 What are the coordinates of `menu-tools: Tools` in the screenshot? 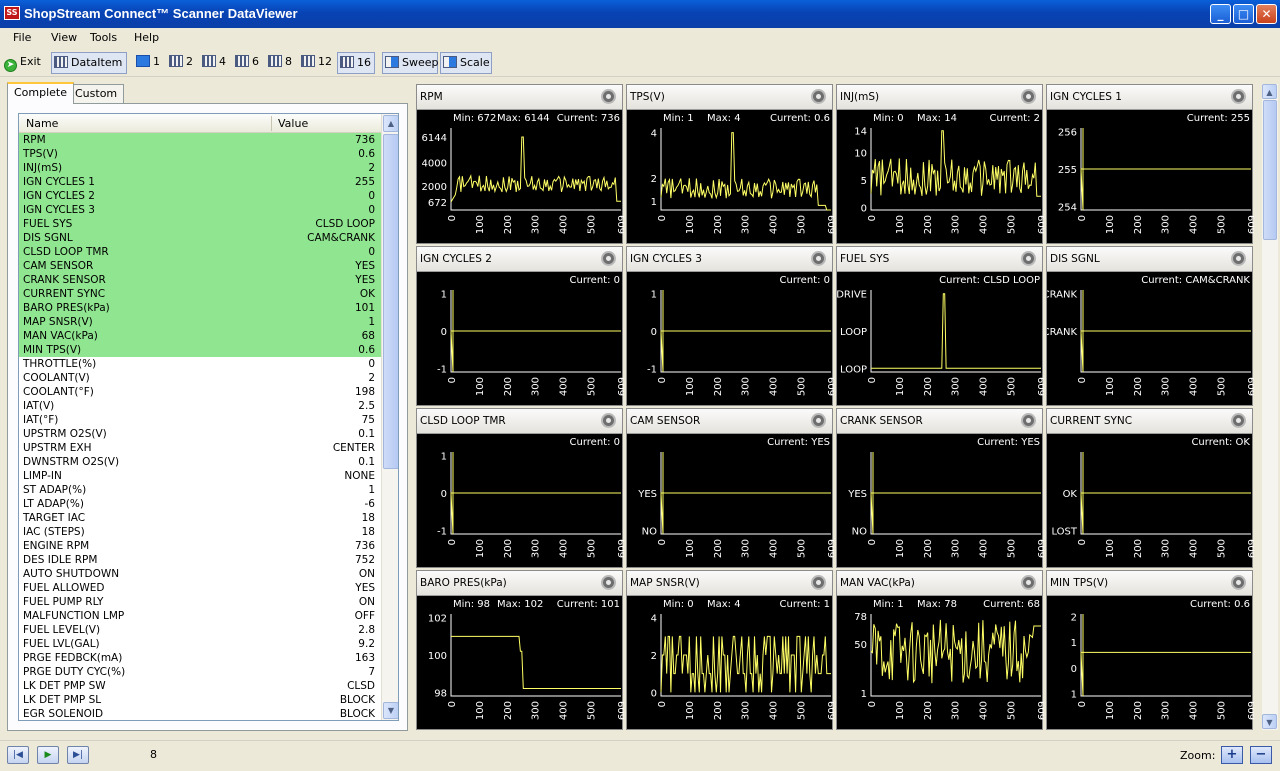 It's located at (103, 37).